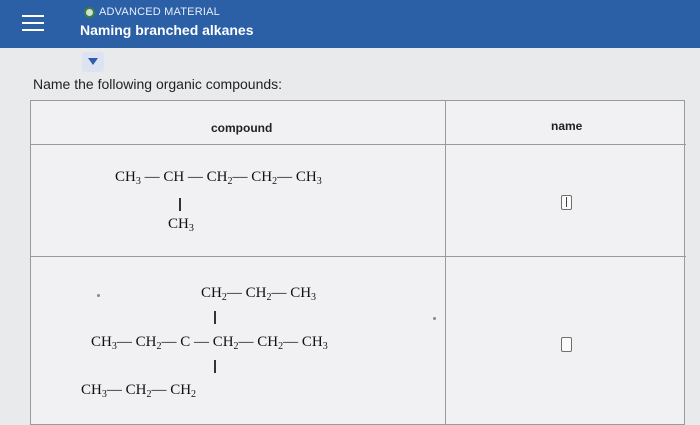 The image size is (700, 425). What do you see at coordinates (445, 263) in the screenshot?
I see `column-divider` at bounding box center [445, 263].